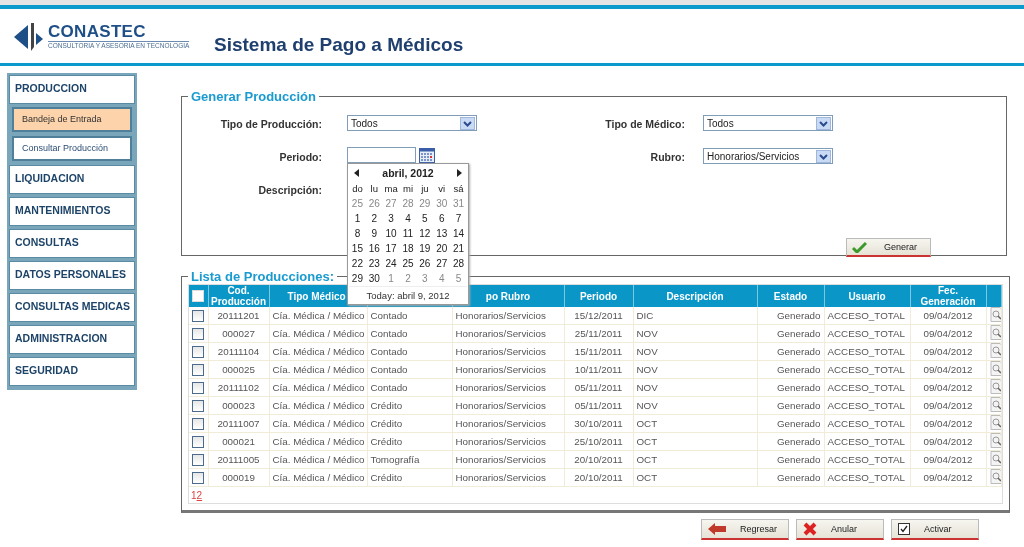  What do you see at coordinates (72, 243) in the screenshot?
I see `menu-item: CONSULTAS` at bounding box center [72, 243].